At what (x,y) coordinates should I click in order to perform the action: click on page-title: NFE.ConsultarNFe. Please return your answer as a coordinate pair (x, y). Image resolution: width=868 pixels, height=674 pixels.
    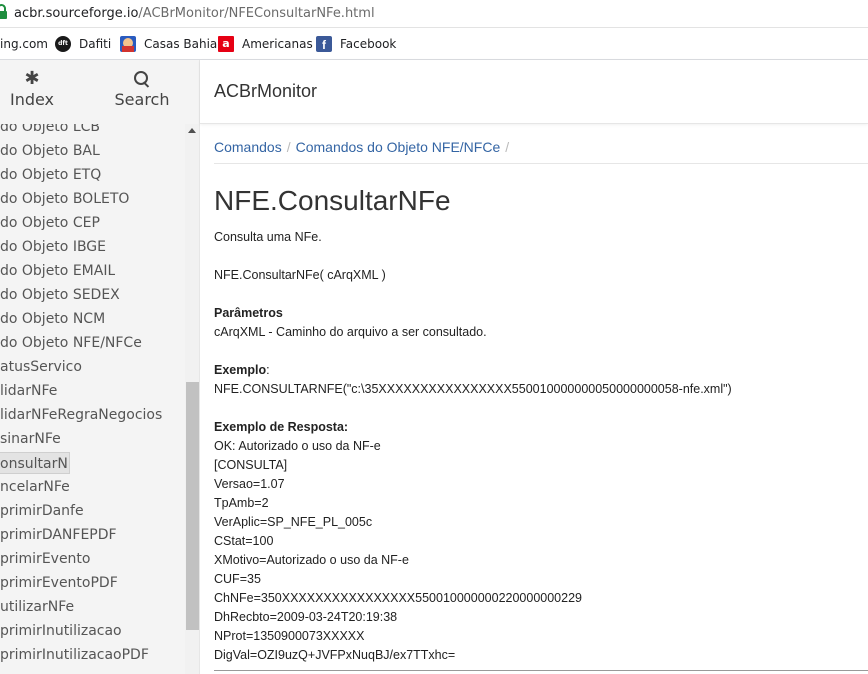
    Looking at the image, I should click on (332, 200).